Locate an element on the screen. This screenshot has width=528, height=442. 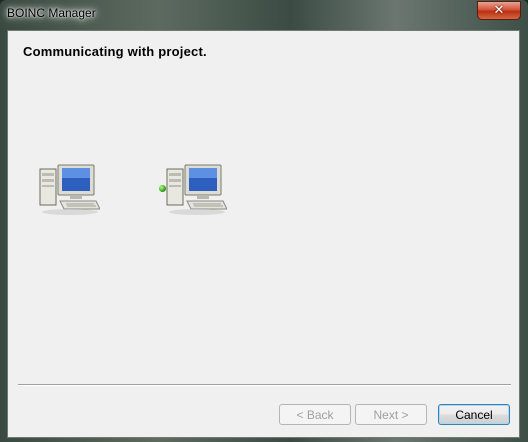
footer-separator is located at coordinates (264, 385).